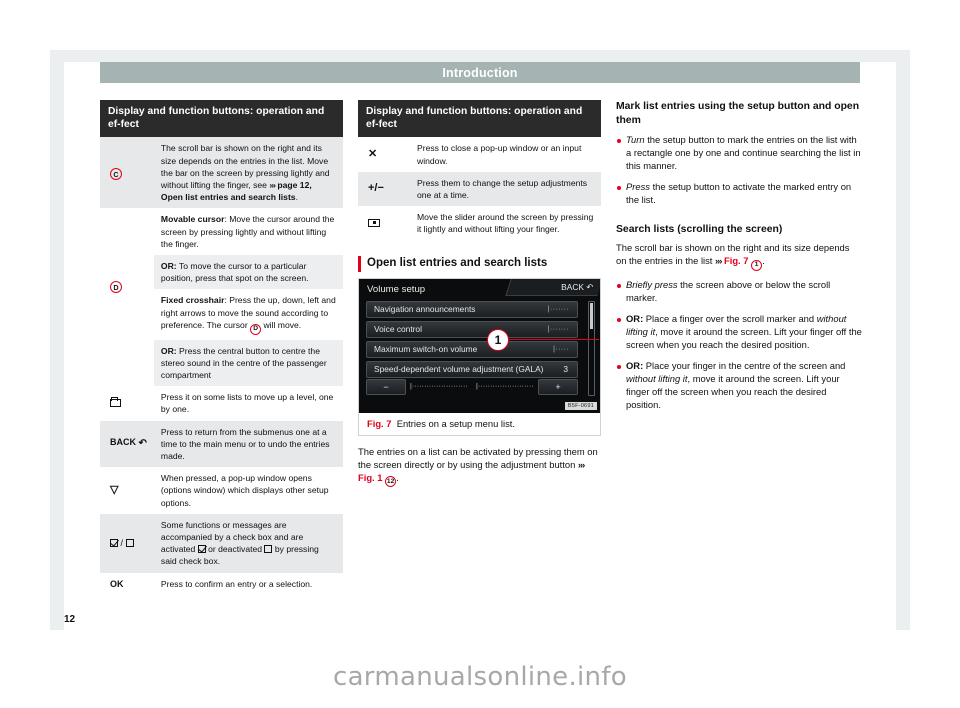 This screenshot has width=960, height=708. I want to click on minus-button: −, so click(386, 387).